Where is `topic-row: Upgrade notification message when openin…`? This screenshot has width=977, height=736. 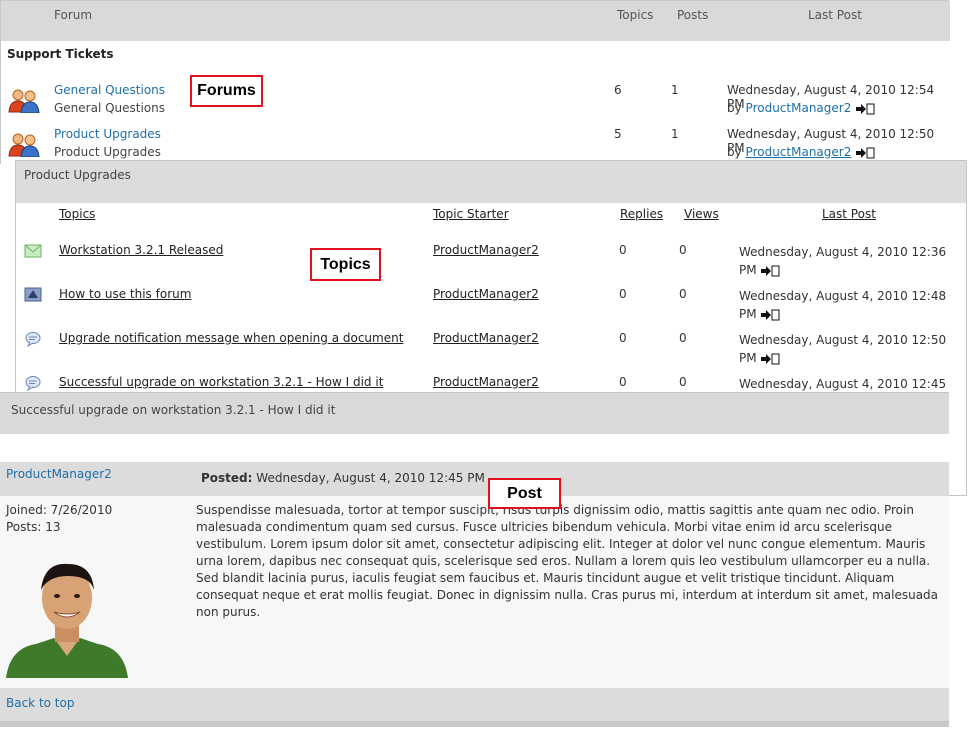 topic-row: Upgrade notification message when openin… is located at coordinates (491, 353).